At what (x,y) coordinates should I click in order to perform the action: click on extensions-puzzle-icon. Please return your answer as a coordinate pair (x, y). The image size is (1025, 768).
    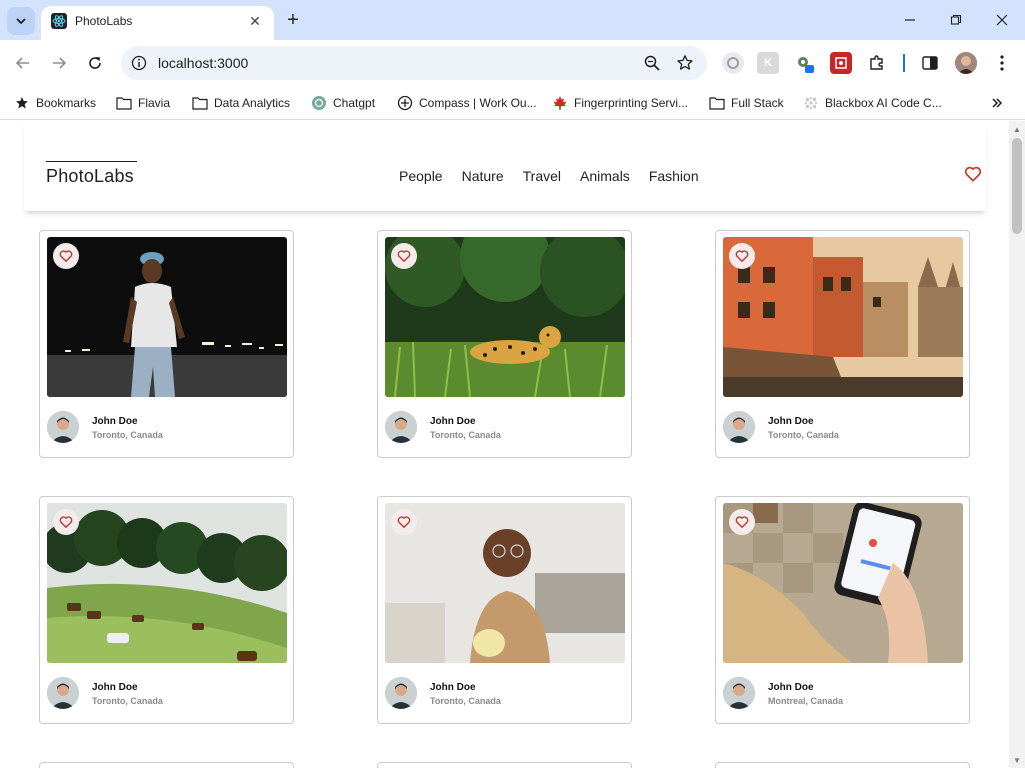
    Looking at the image, I should click on (877, 63).